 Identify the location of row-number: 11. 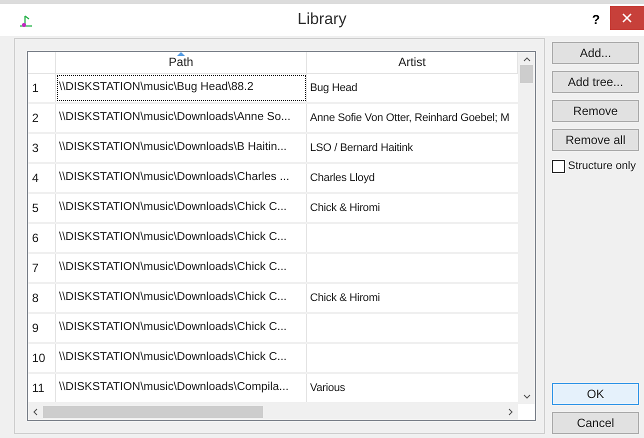
(42, 388).